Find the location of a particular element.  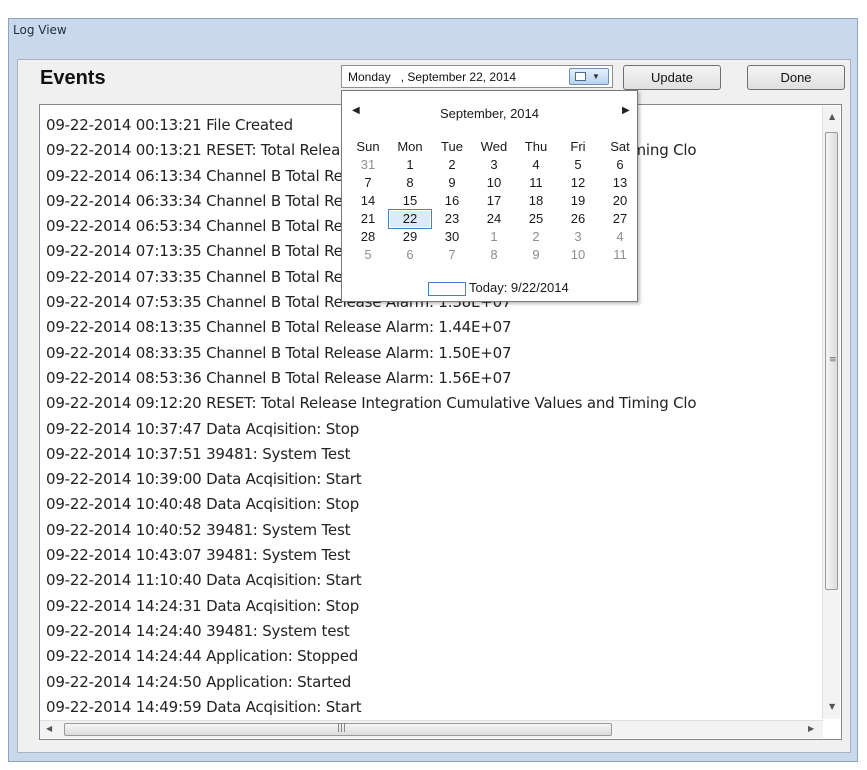

calendar-month-label: September, 2014 is located at coordinates (489, 113).